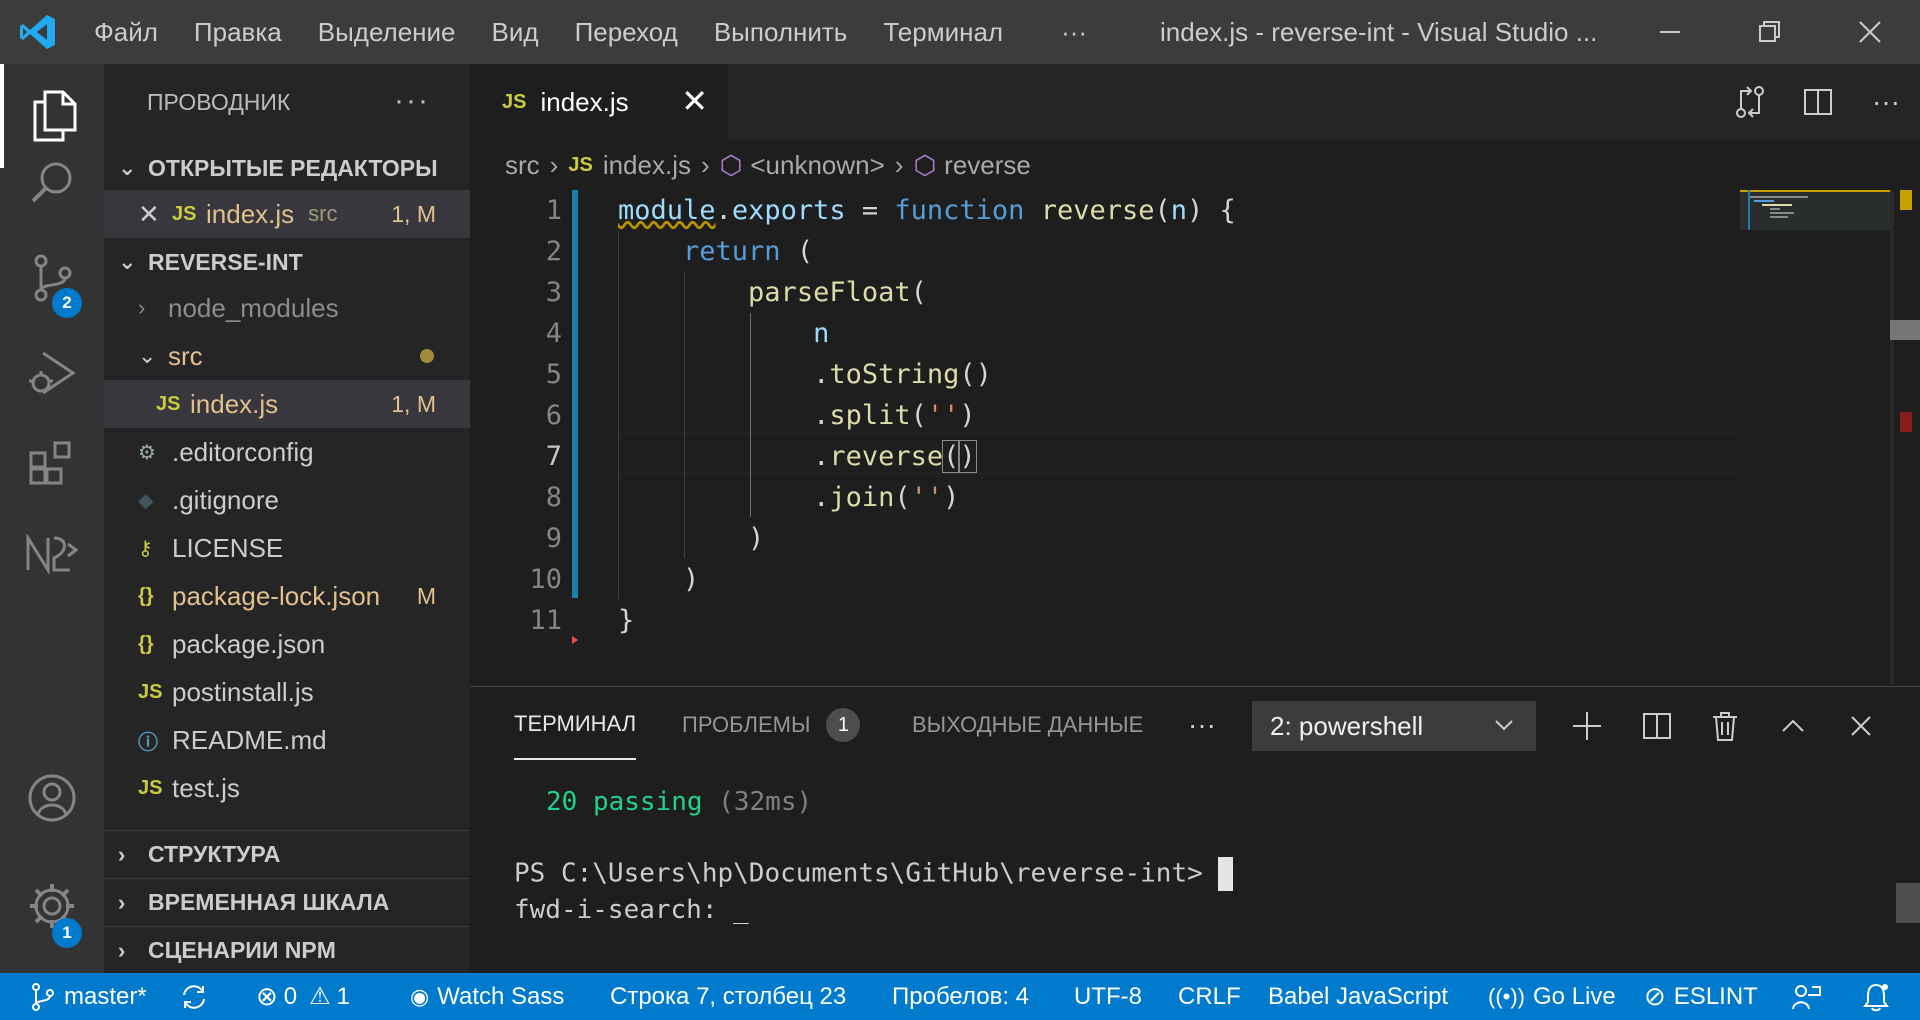 This screenshot has height=1020, width=1920. What do you see at coordinates (659, 579) in the screenshot?
I see `code-line: )` at bounding box center [659, 579].